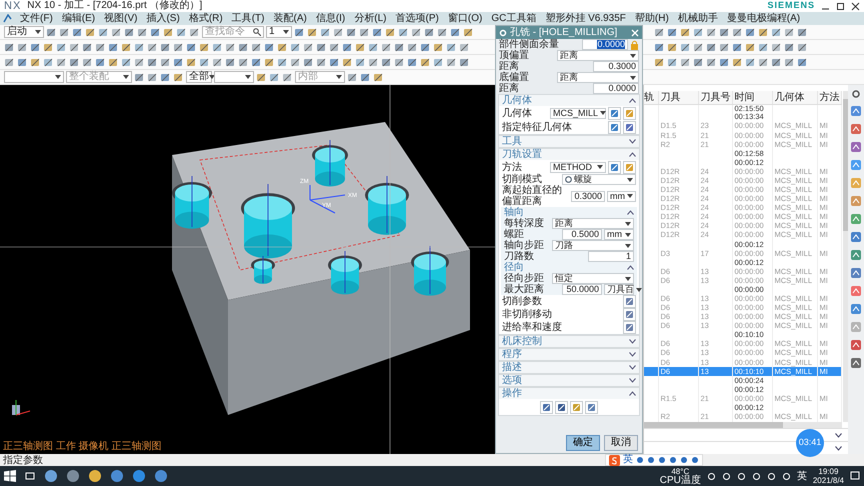 This screenshot has width=864, height=486. What do you see at coordinates (829, 97) in the screenshot?
I see `column-header: 方法` at bounding box center [829, 97].